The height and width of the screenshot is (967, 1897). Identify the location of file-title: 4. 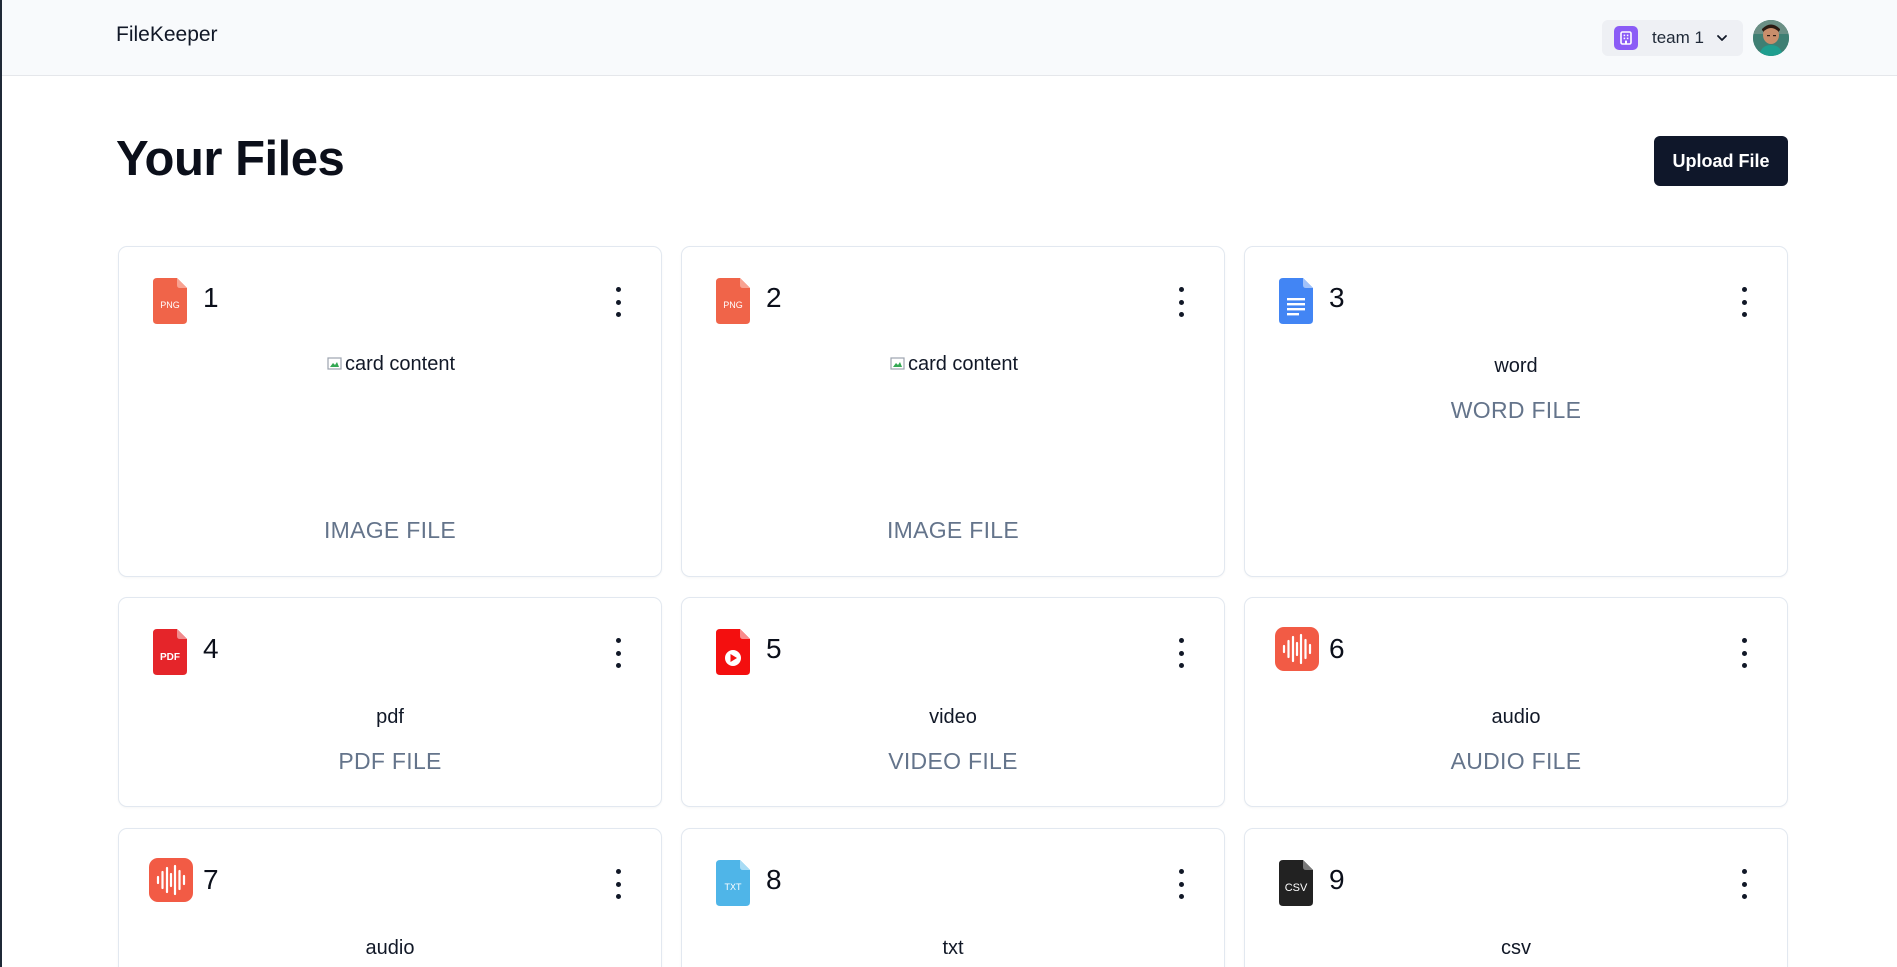
(211, 648).